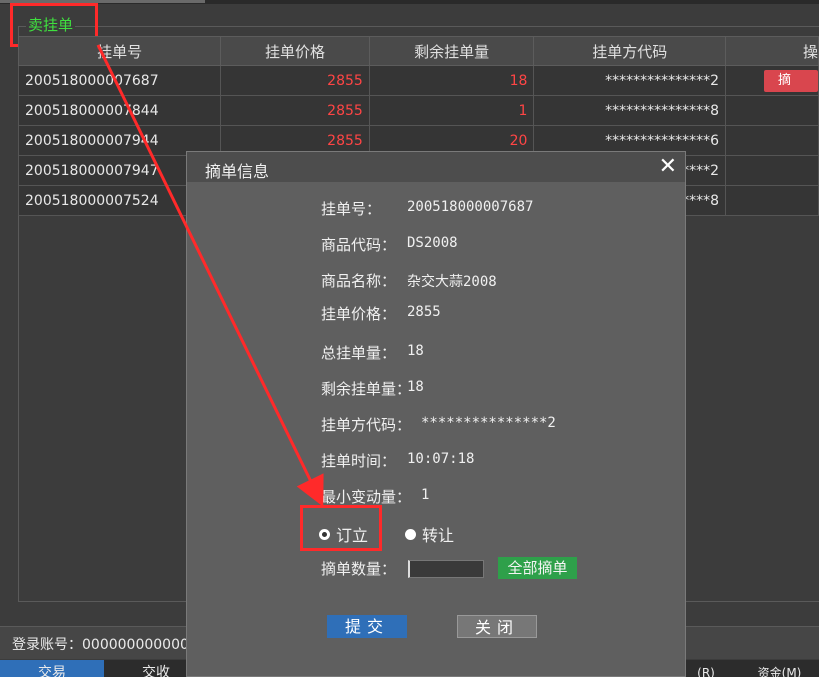 The width and height of the screenshot is (819, 677). I want to click on col-header-price: 挂单价格, so click(295, 51).